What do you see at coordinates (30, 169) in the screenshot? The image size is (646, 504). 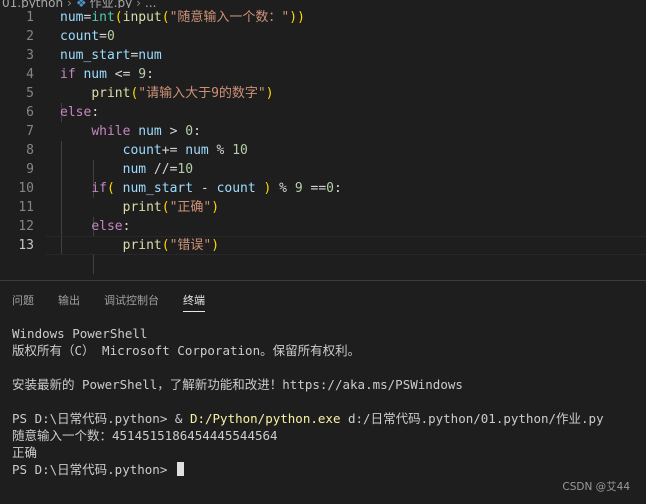 I see `line-number: 9` at bounding box center [30, 169].